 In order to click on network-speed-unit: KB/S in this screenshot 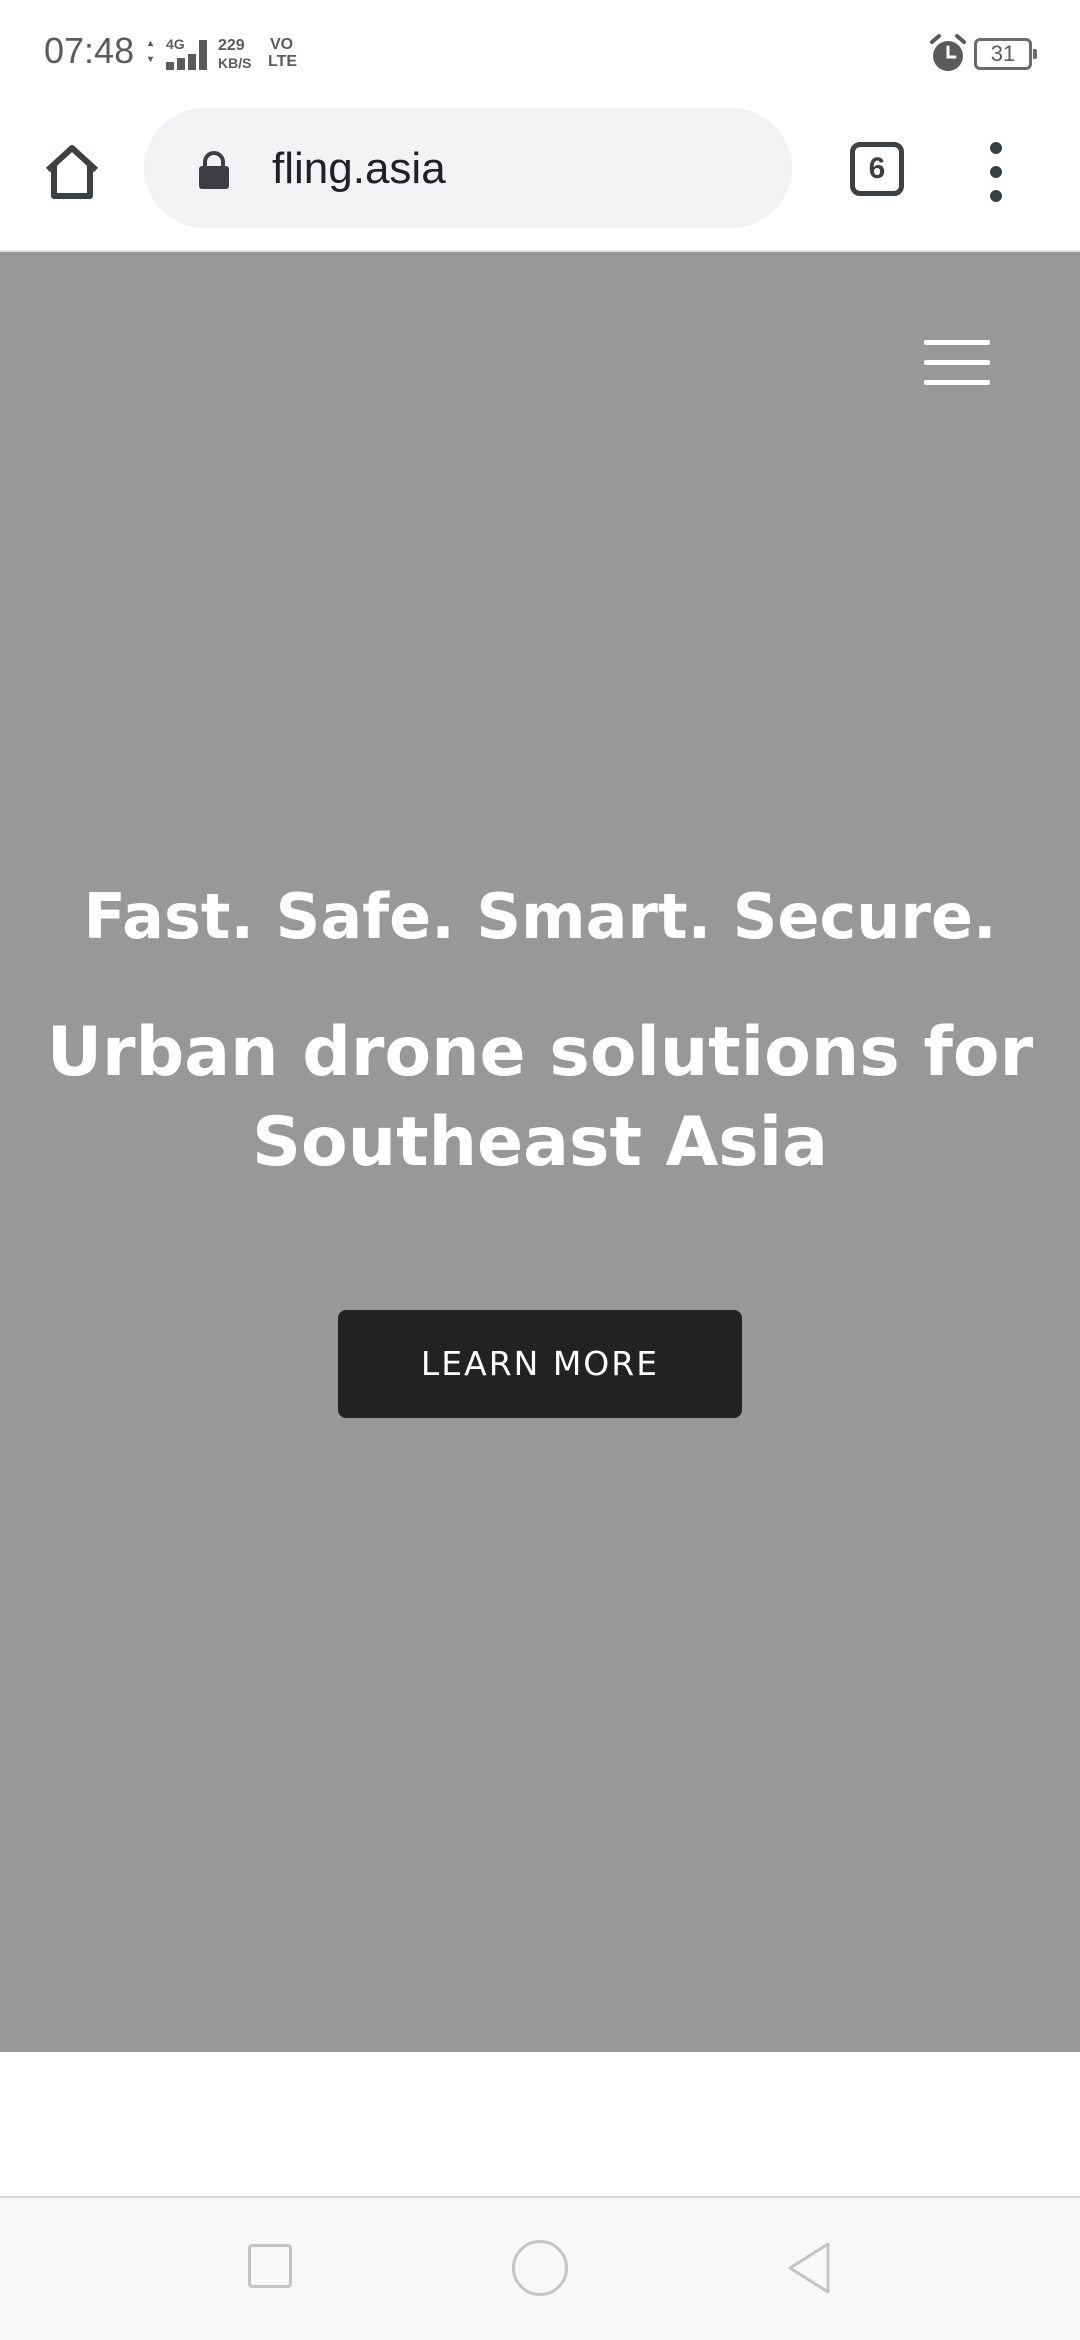, I will do `click(235, 63)`.